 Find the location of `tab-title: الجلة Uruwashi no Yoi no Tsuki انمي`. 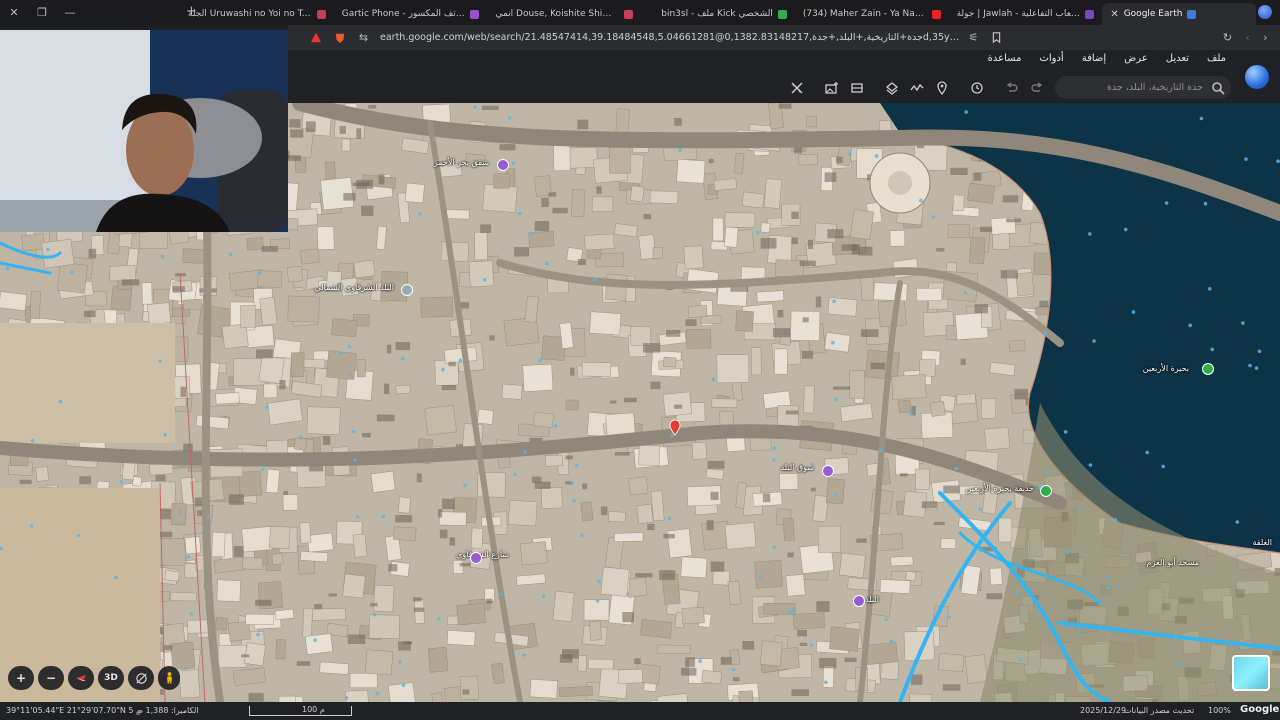

tab-title: الجلة Uruwashi no Yoi no Tsuki انمي is located at coordinates (250, 14).